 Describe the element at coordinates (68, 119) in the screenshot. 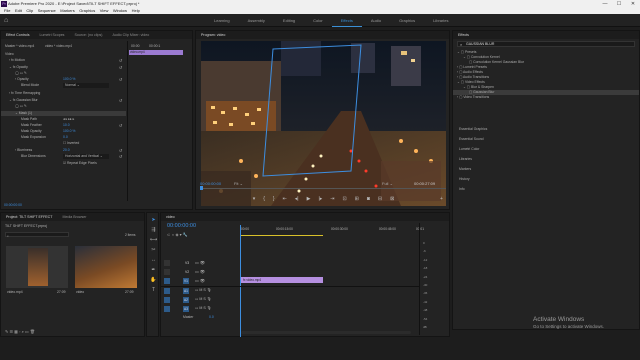

I see `mask-path-controls: ◂ ▸ ▸▸ ▸` at that location.